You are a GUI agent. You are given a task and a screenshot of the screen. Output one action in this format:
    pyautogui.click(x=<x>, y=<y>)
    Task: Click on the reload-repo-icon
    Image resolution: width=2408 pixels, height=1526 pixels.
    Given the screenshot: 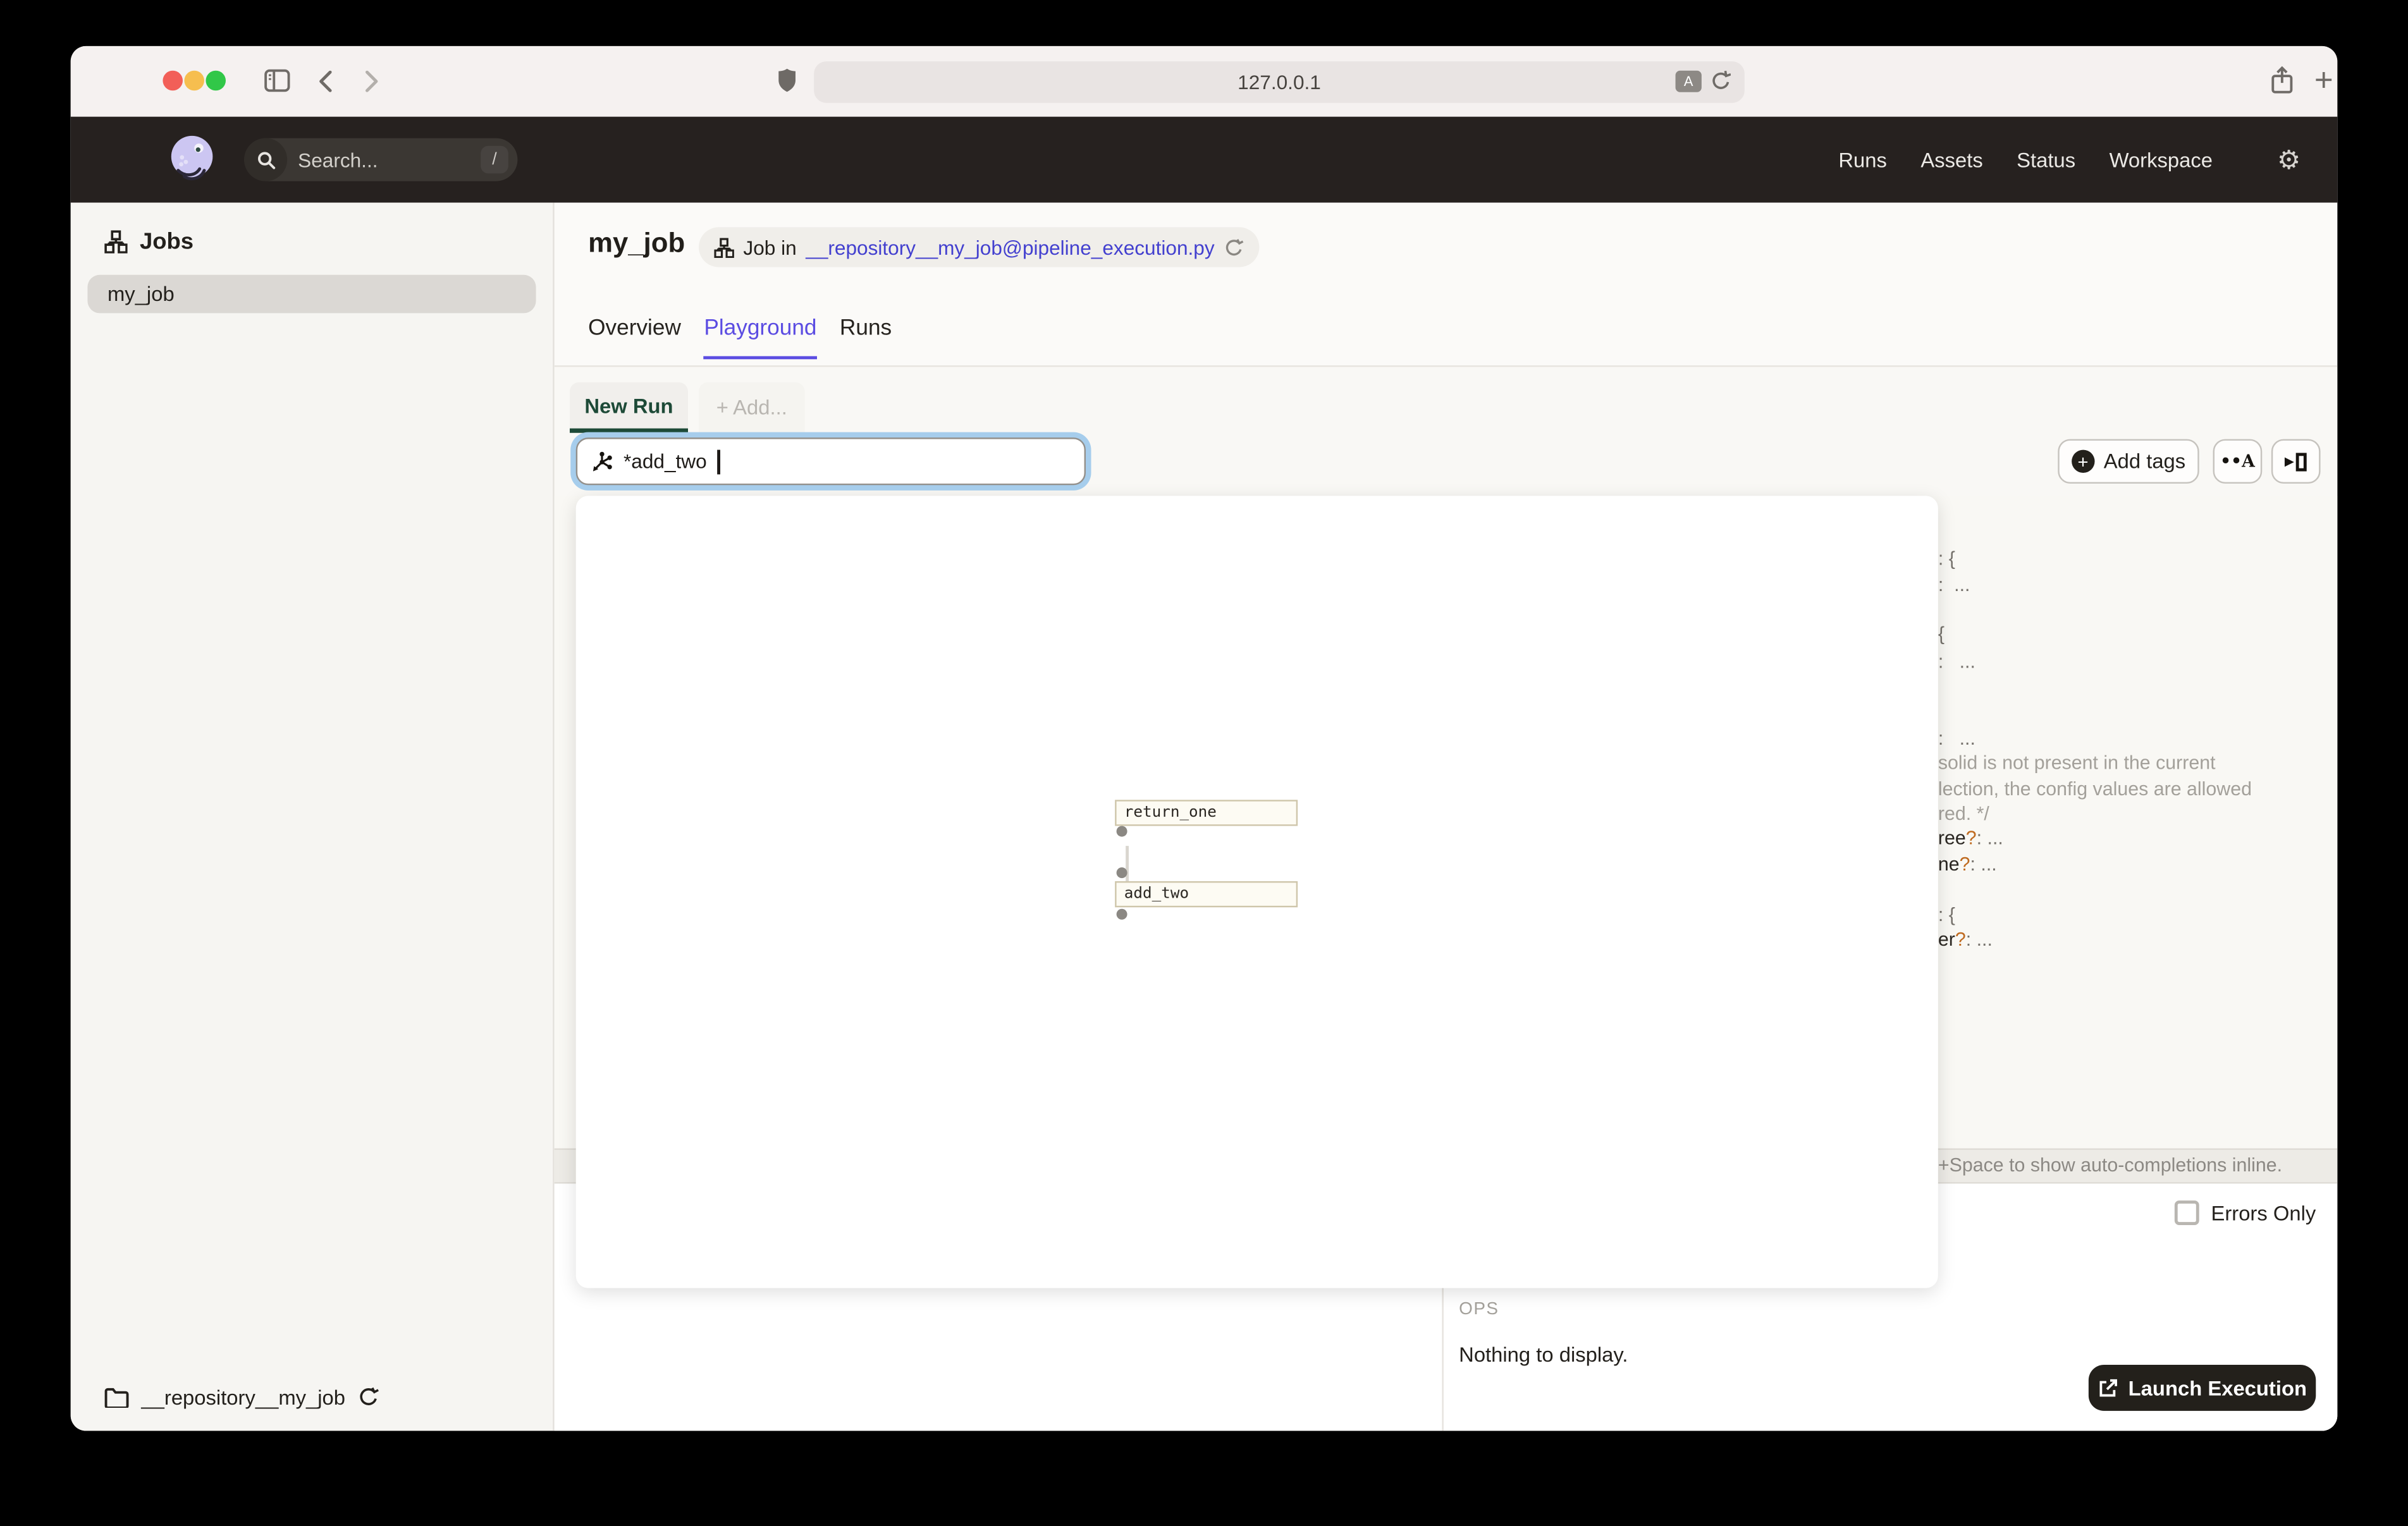 What is the action you would take?
    pyautogui.click(x=368, y=1397)
    